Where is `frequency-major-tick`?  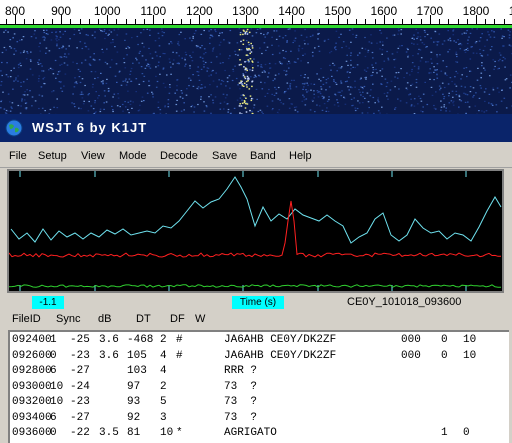
frequency-major-tick is located at coordinates (200, 19).